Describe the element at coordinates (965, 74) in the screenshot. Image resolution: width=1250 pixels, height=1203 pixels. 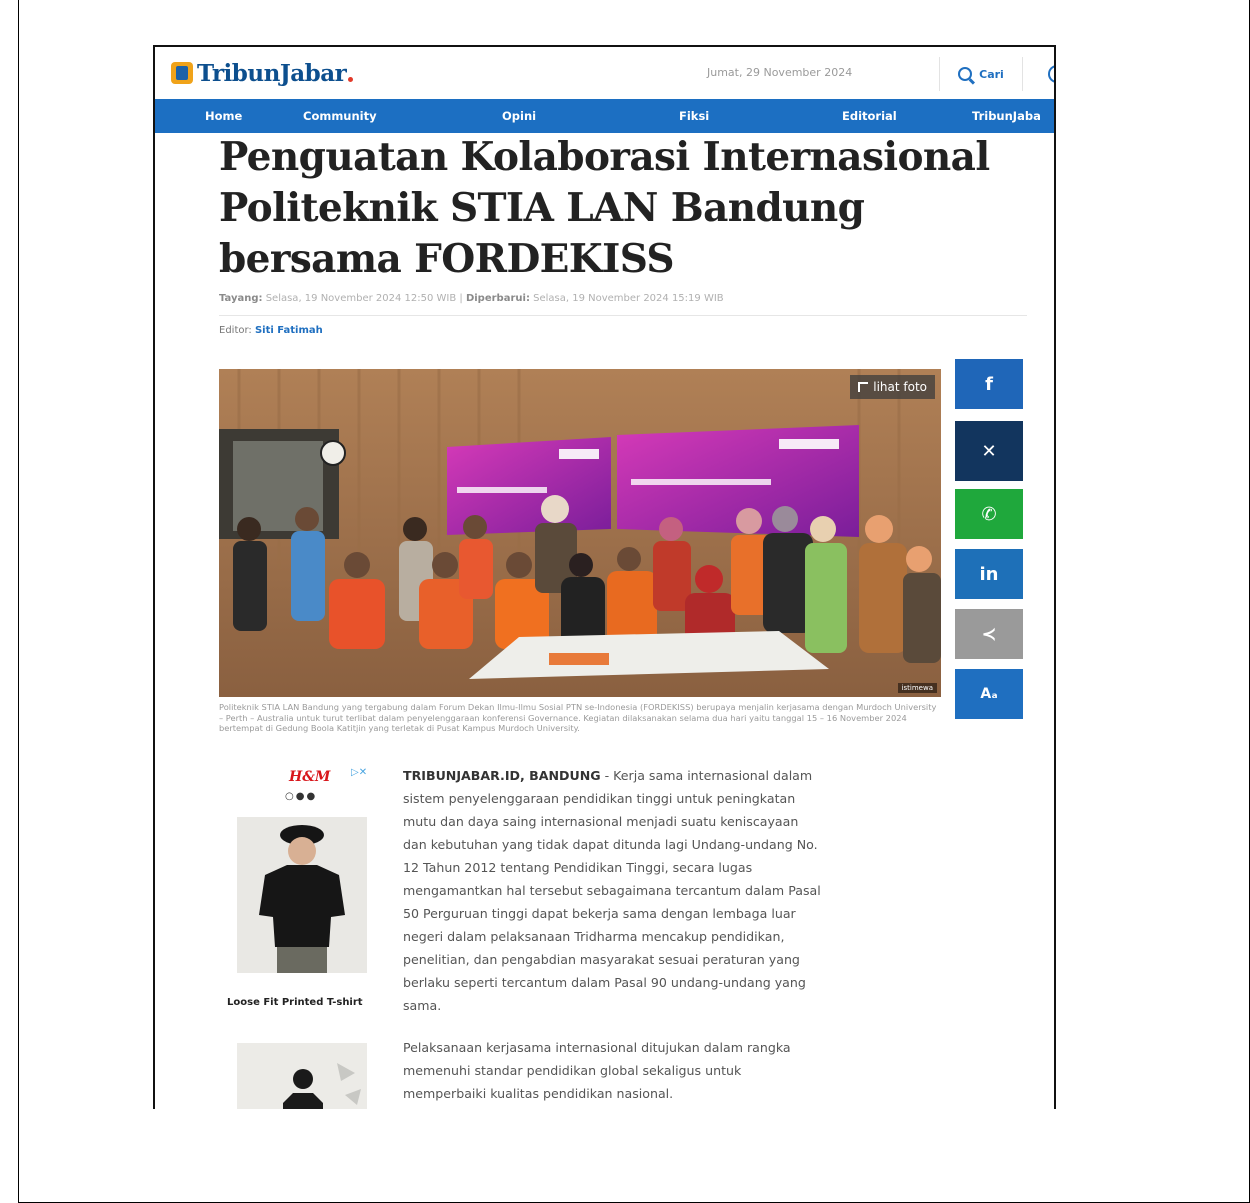
I see `search-icon` at that location.